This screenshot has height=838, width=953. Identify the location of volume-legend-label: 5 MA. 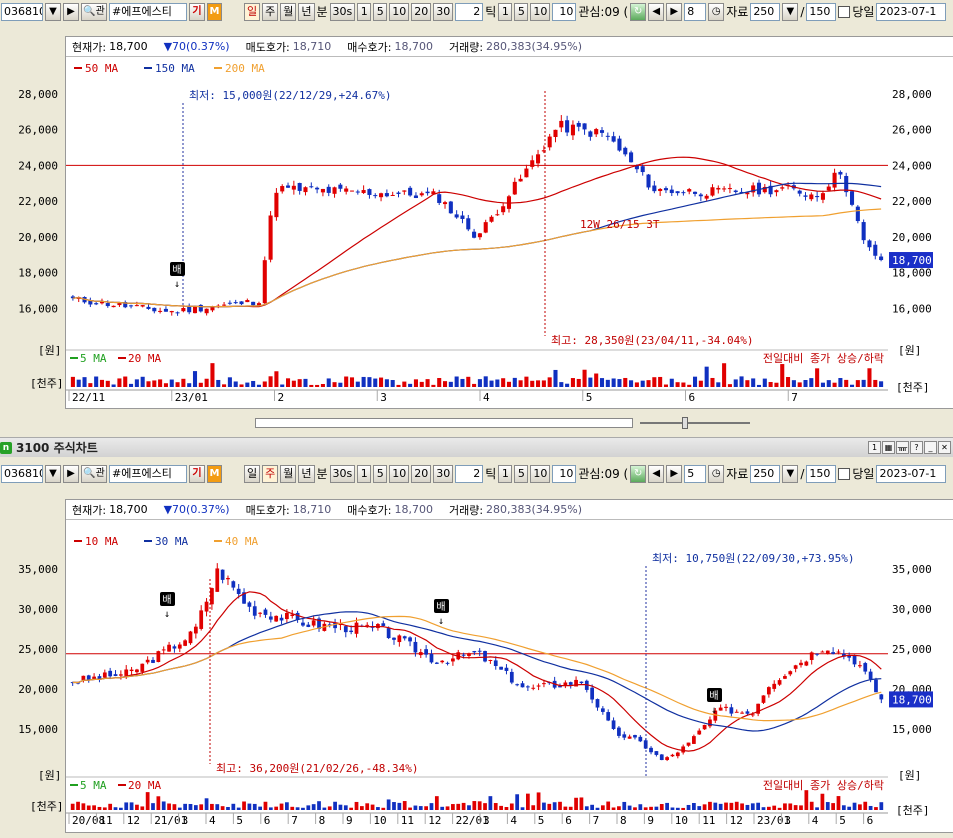
(93, 785).